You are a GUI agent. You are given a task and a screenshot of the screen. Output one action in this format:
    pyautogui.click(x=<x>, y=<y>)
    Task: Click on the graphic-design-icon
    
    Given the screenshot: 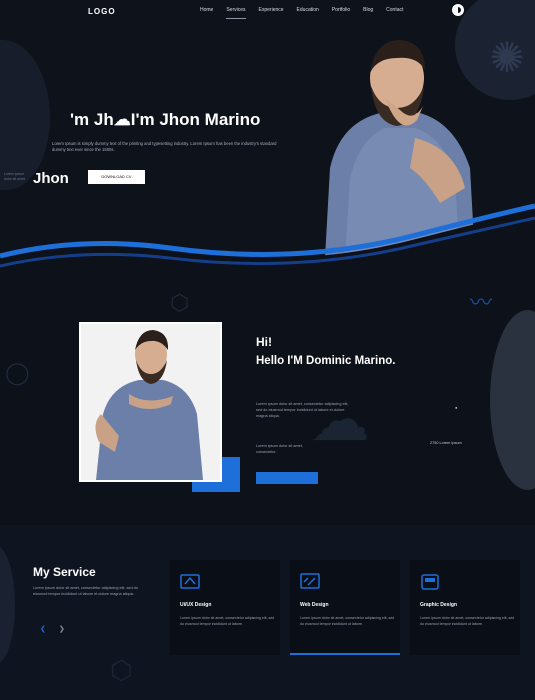 What is the action you would take?
    pyautogui.click(x=430, y=582)
    